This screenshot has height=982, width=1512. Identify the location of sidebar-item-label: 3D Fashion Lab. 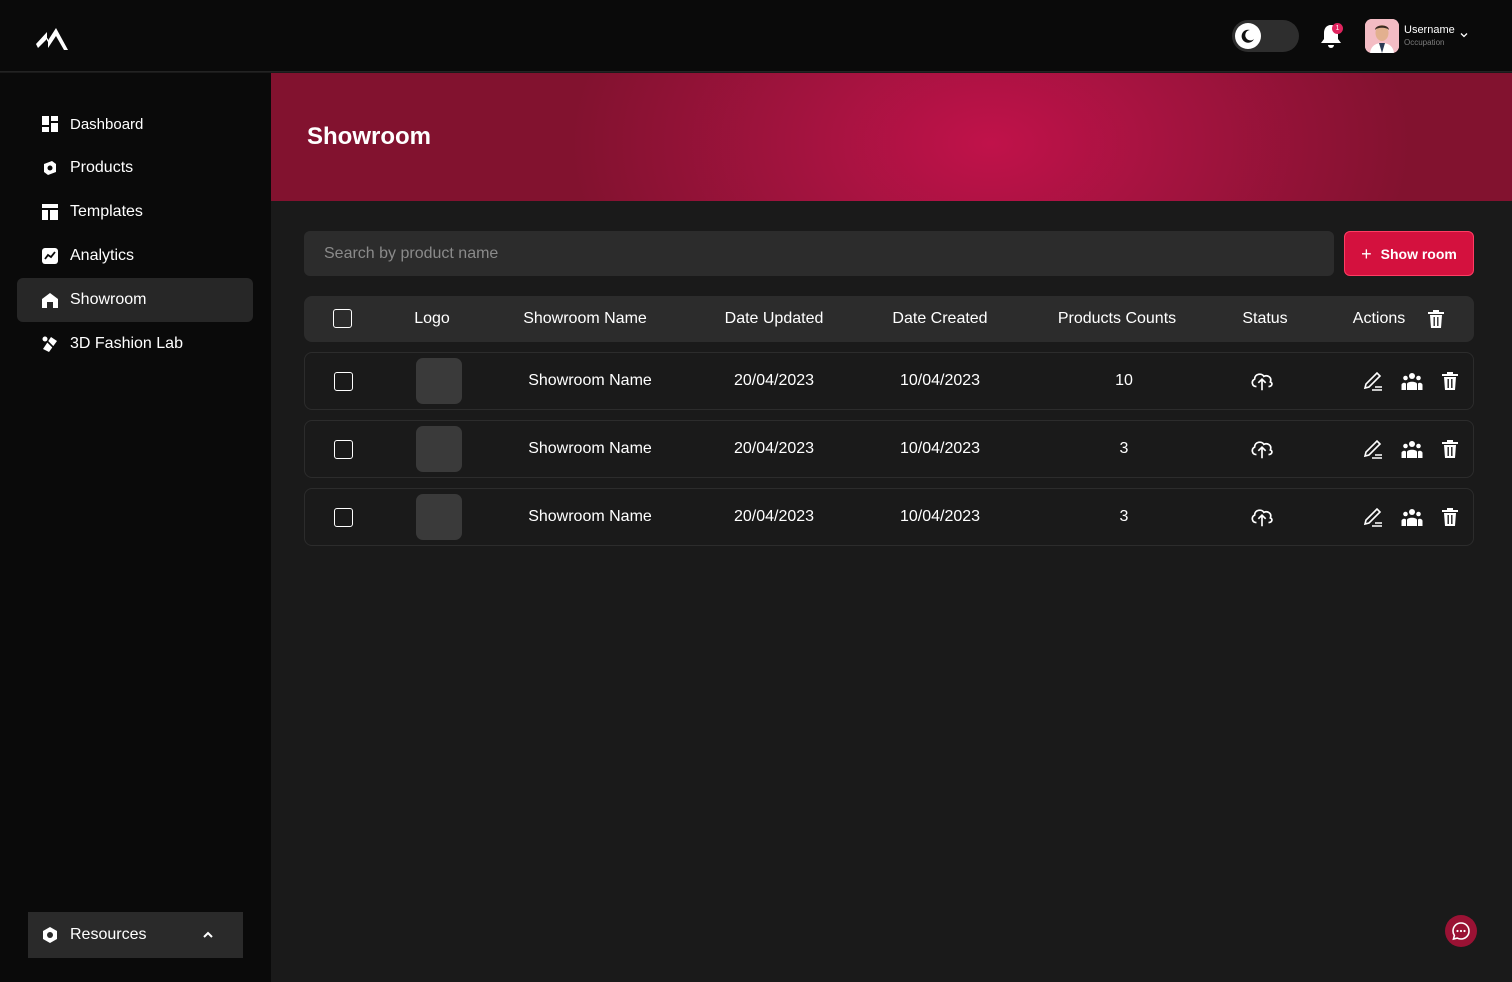
(126, 343).